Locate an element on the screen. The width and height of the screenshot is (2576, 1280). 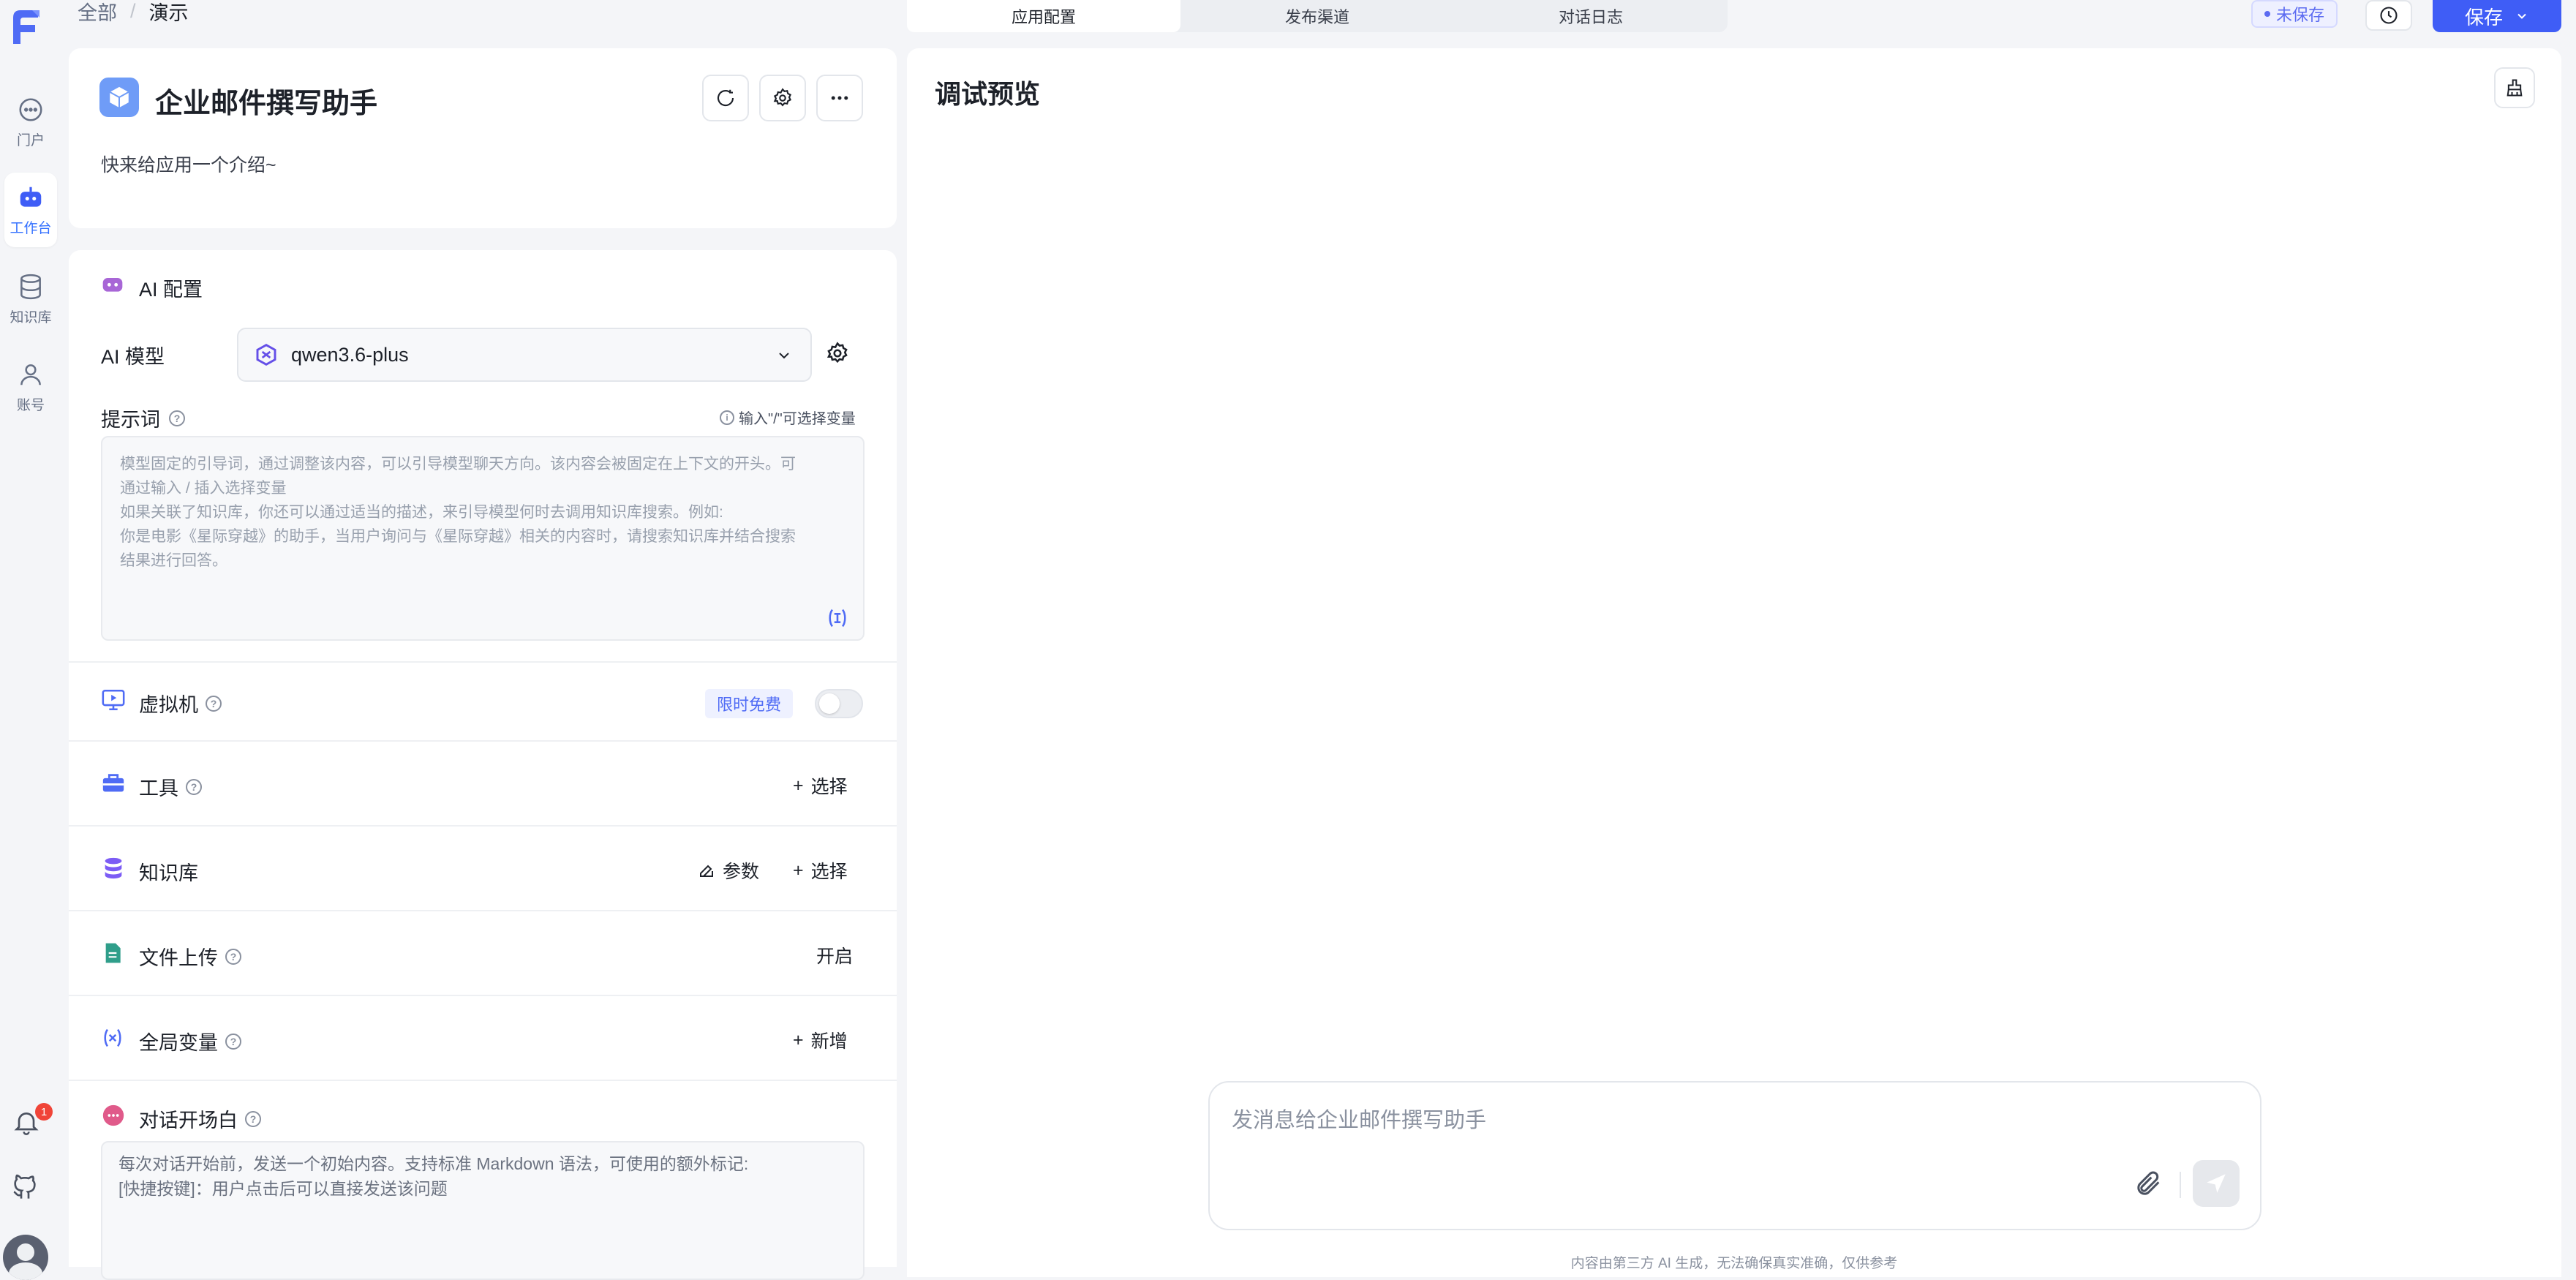
input-divider is located at coordinates (2180, 1185).